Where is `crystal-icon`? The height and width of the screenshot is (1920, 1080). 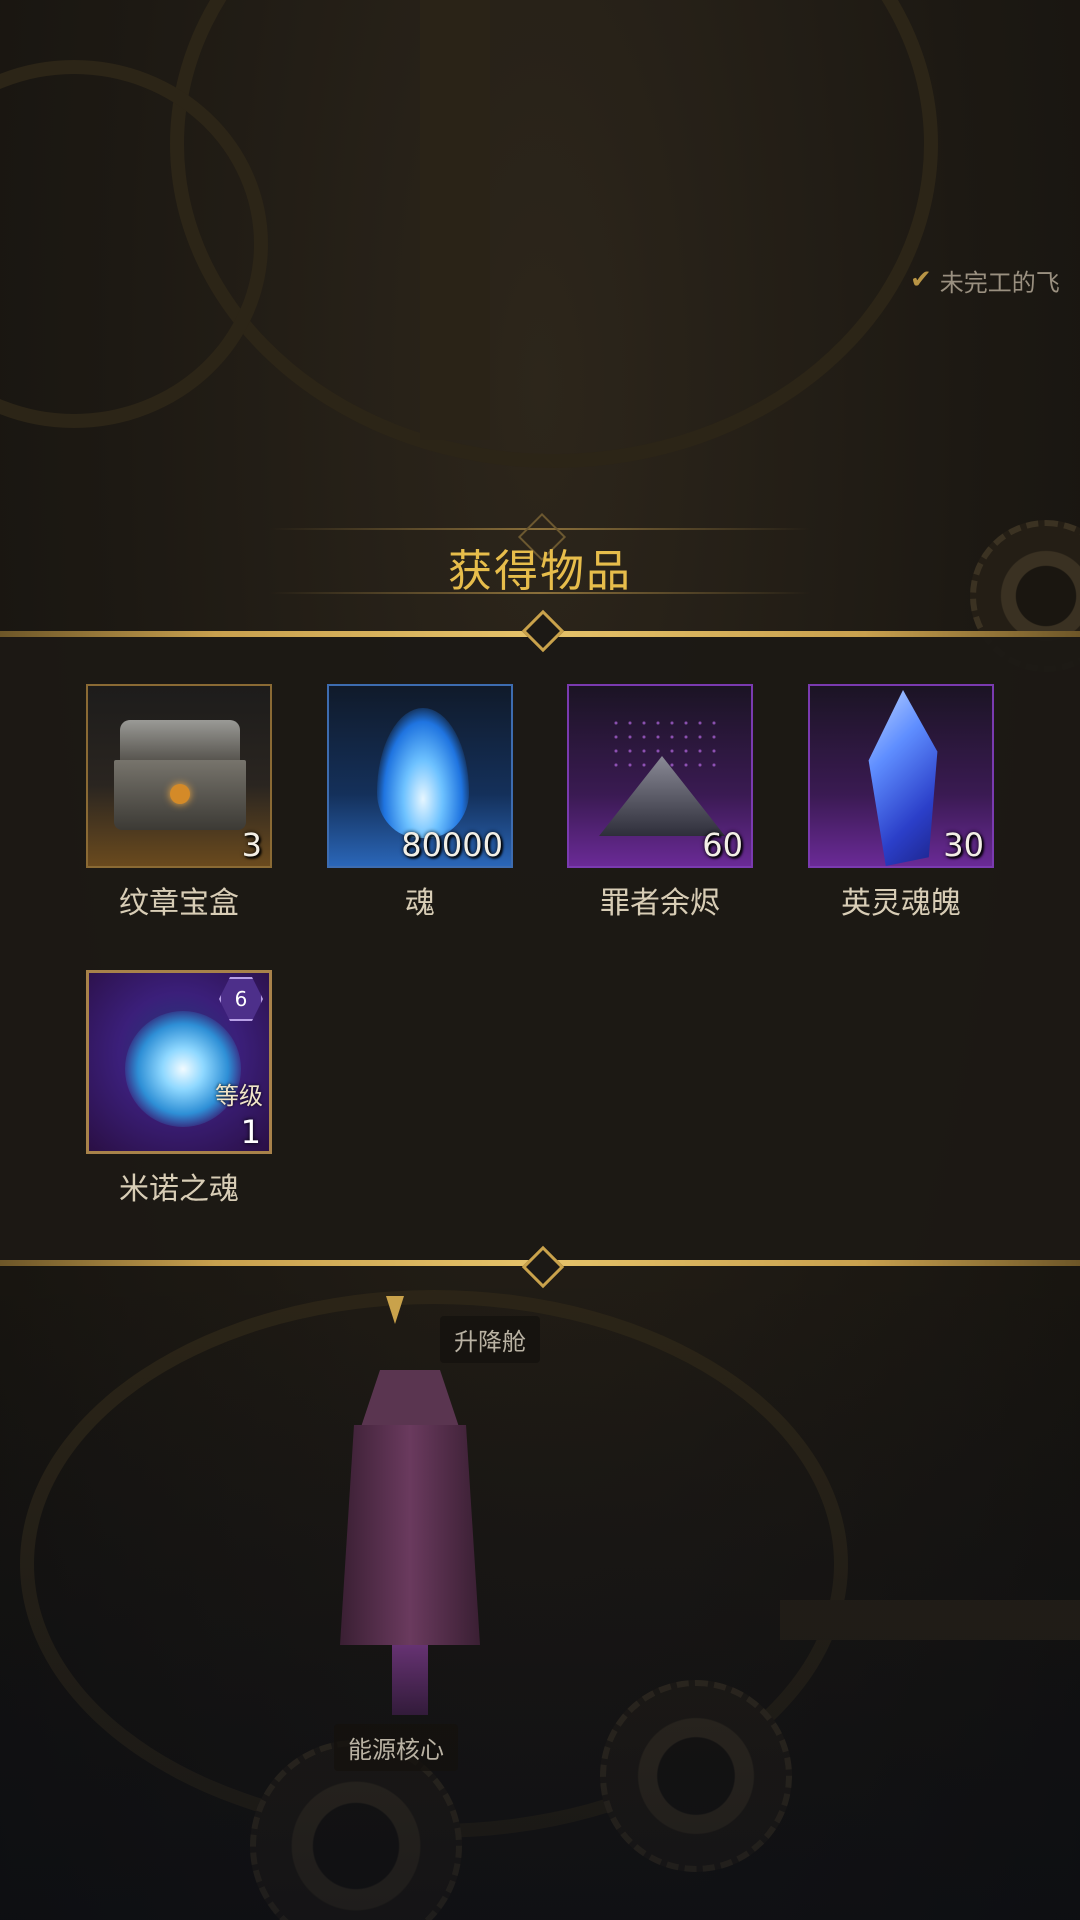
crystal-icon is located at coordinates (903, 778).